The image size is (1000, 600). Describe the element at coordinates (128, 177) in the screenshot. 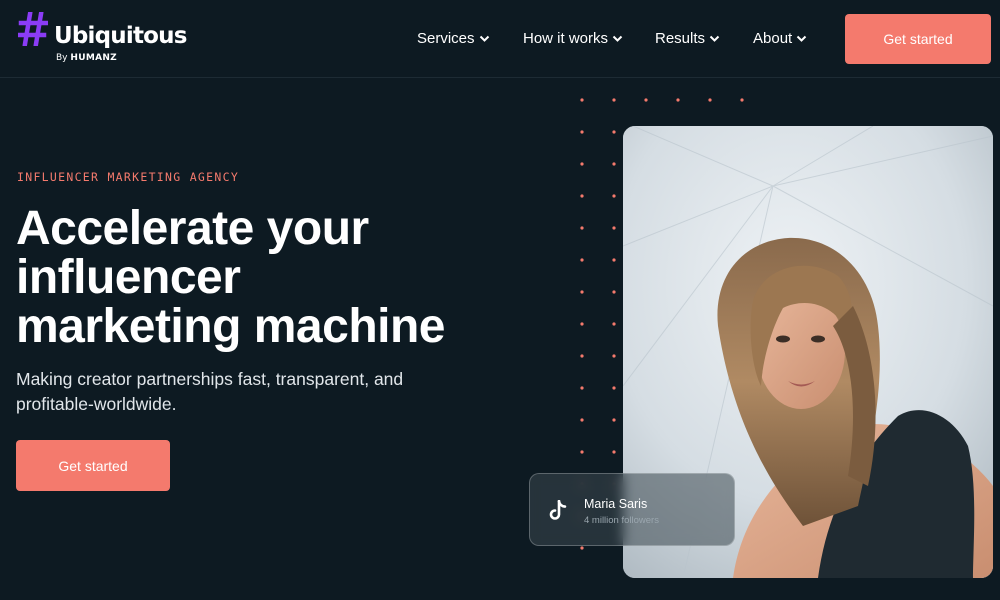

I see `hero-eyebrow: INFLUENCER MARKETING AGENCY` at that location.